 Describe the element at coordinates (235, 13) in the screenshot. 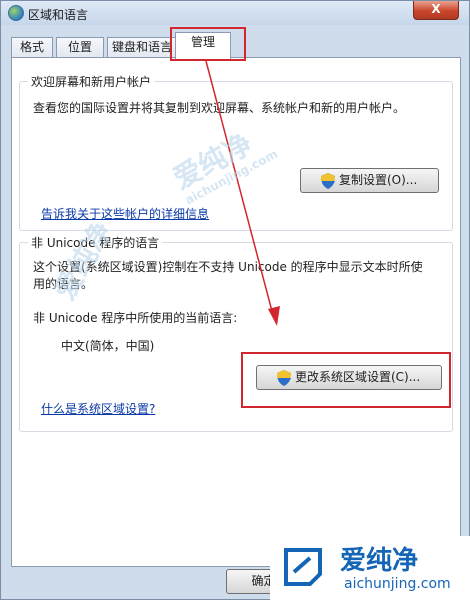

I see `title-bar: 区域和语言 X` at that location.